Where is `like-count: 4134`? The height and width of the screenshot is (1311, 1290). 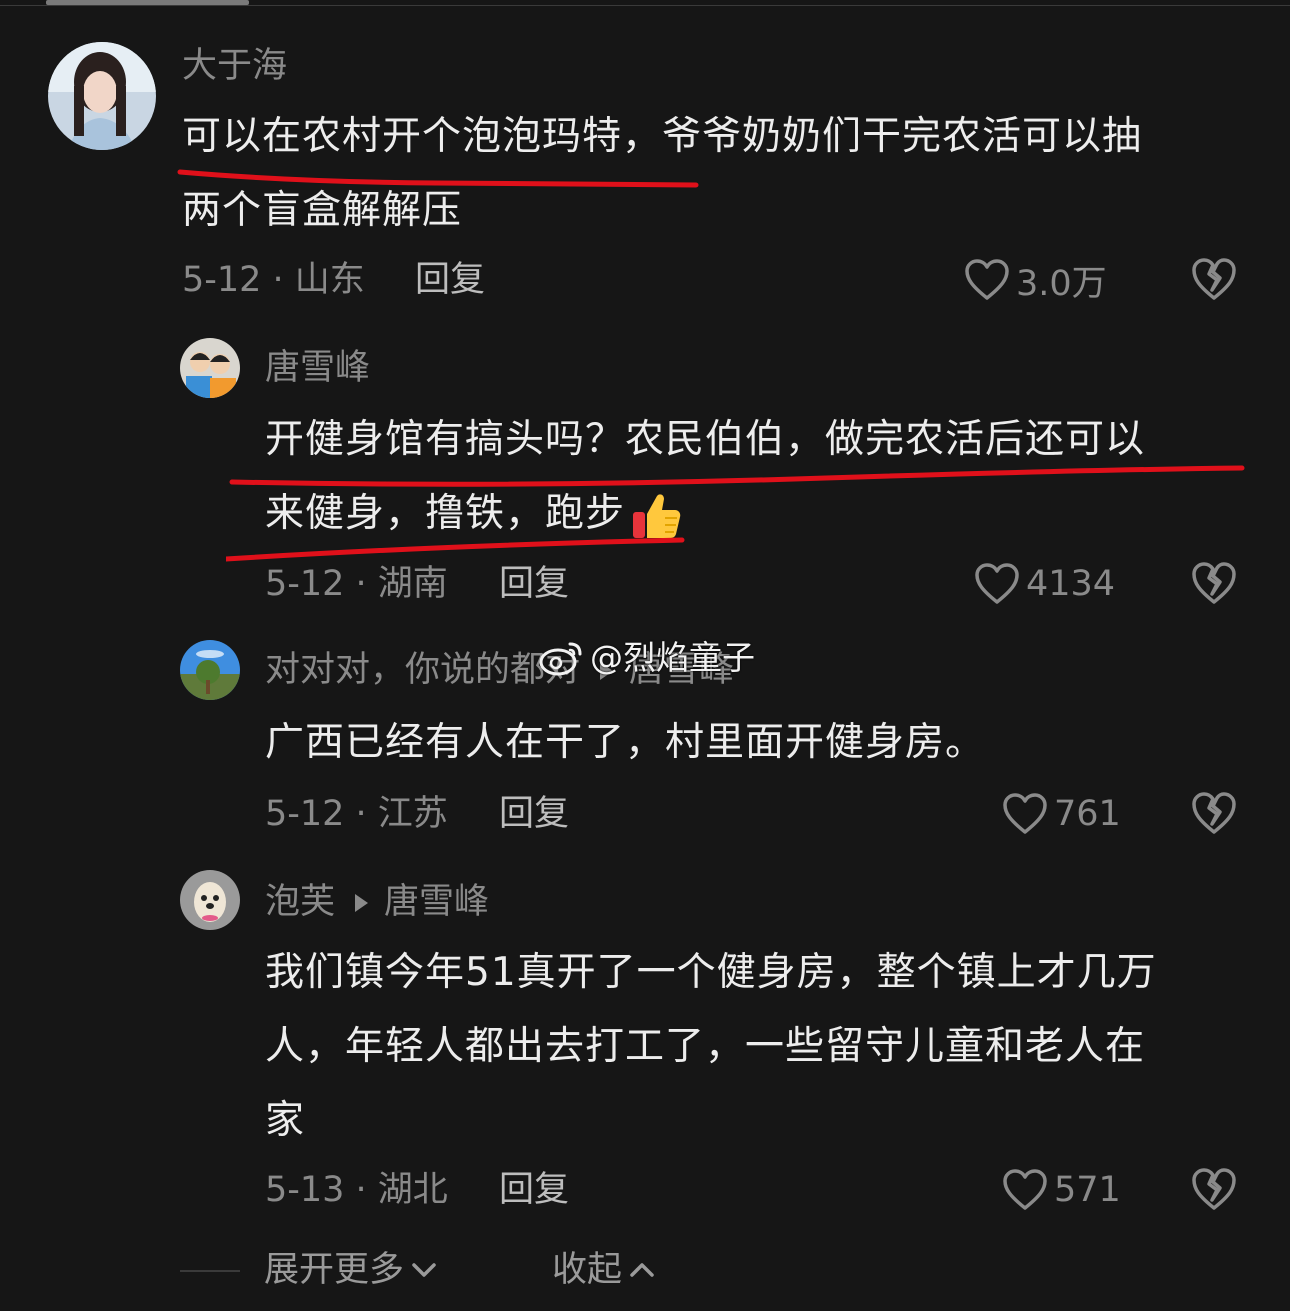
like-count: 4134 is located at coordinates (1071, 584).